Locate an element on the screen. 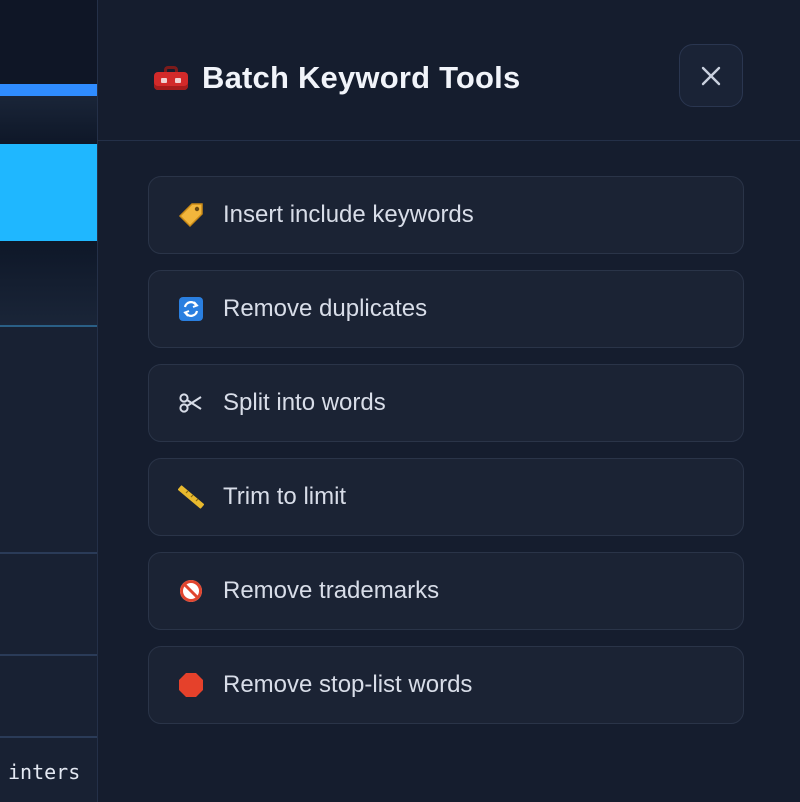  background-highlight-block is located at coordinates (48, 192).